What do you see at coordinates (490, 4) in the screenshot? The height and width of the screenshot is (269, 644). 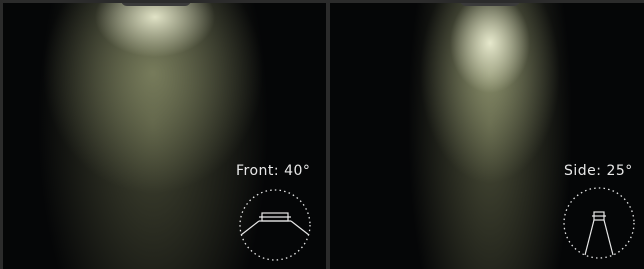 I see `side-fixture-cap` at bounding box center [490, 4].